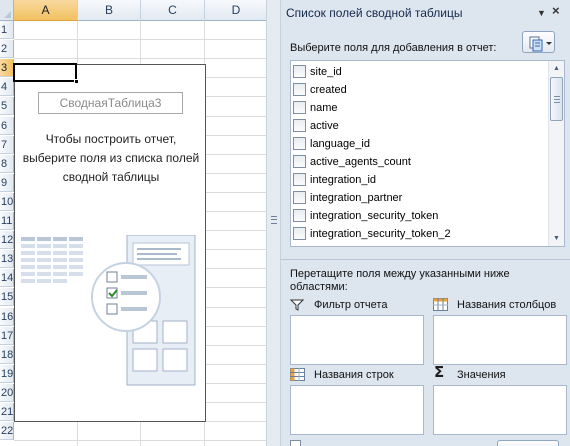  I want to click on row-header-19: 19, so click(7, 373).